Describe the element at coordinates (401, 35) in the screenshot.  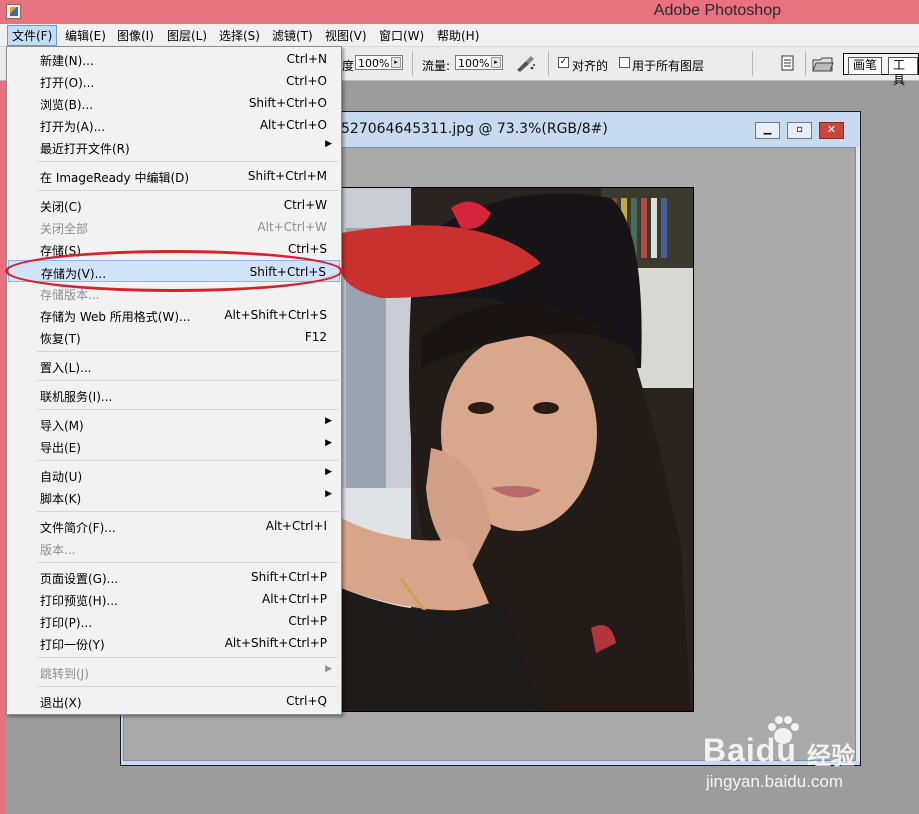
I see `menu-window: 窗口(W)` at that location.